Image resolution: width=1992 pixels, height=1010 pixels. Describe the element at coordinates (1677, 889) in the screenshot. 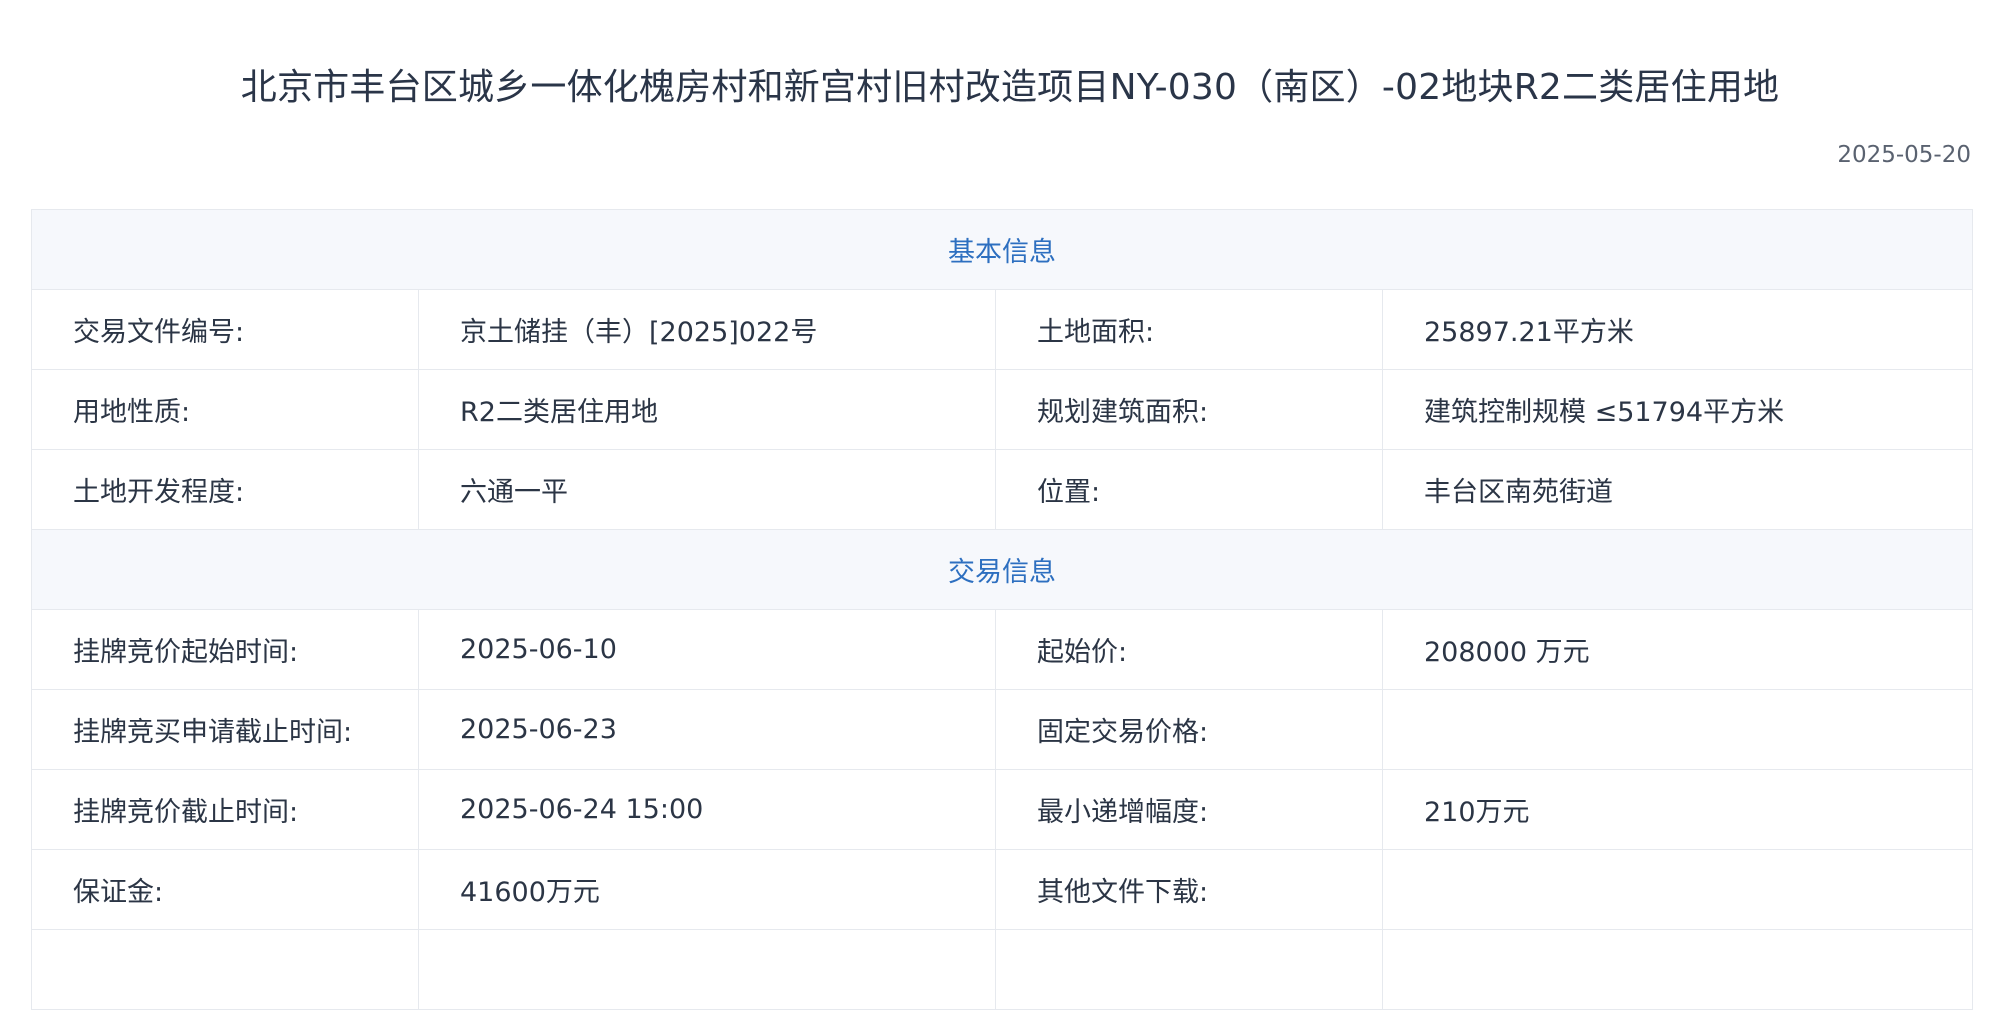

I see `value-other-downloads` at that location.